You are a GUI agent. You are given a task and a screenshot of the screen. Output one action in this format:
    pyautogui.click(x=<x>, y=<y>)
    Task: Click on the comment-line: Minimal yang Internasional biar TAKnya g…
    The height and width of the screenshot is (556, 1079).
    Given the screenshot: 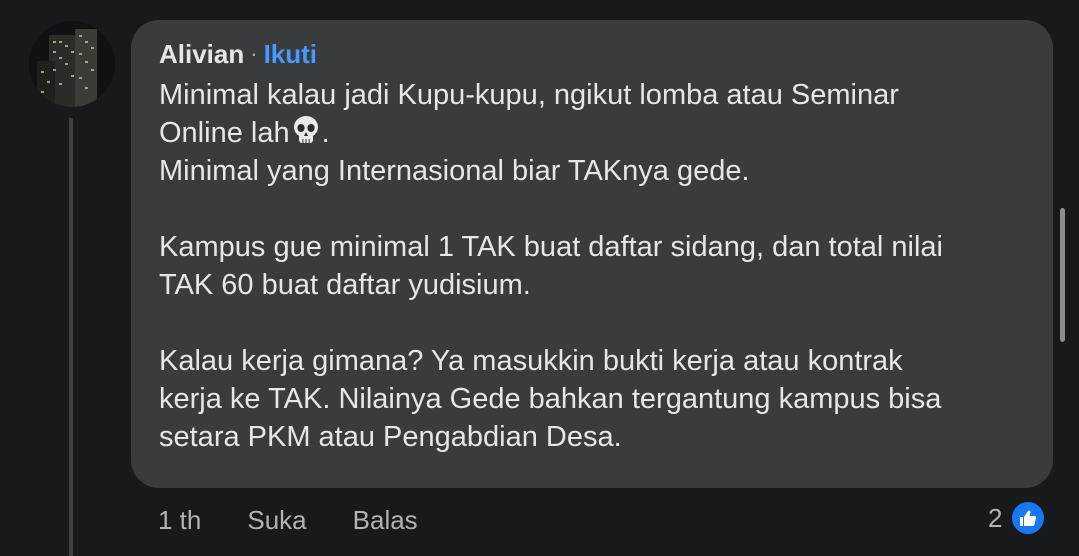 What is the action you would take?
    pyautogui.click(x=454, y=171)
    